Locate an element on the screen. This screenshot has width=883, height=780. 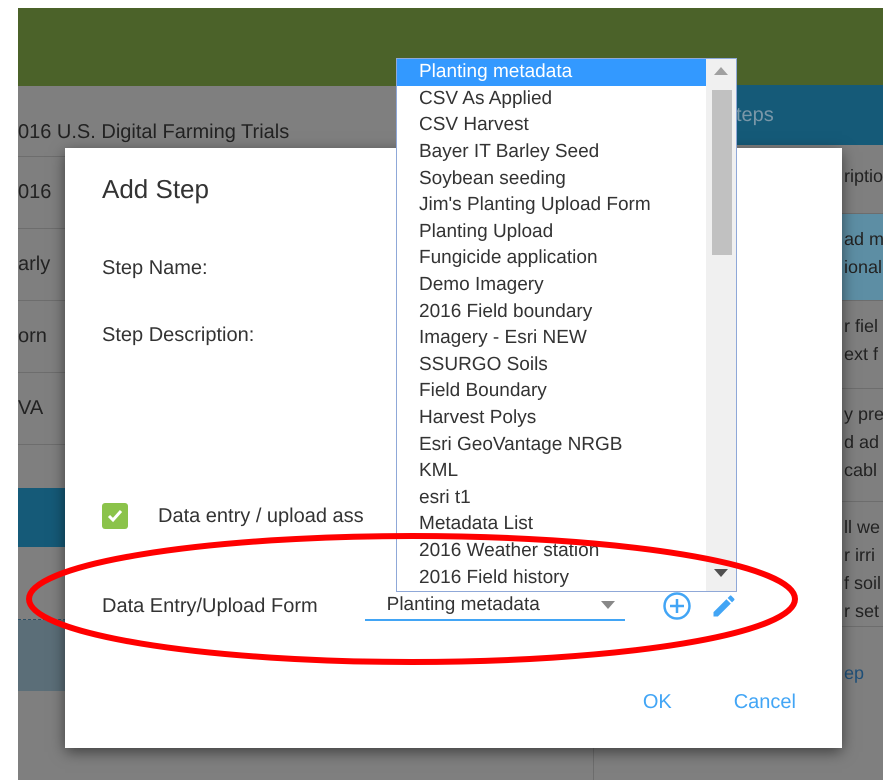
check-icon is located at coordinates (115, 516).